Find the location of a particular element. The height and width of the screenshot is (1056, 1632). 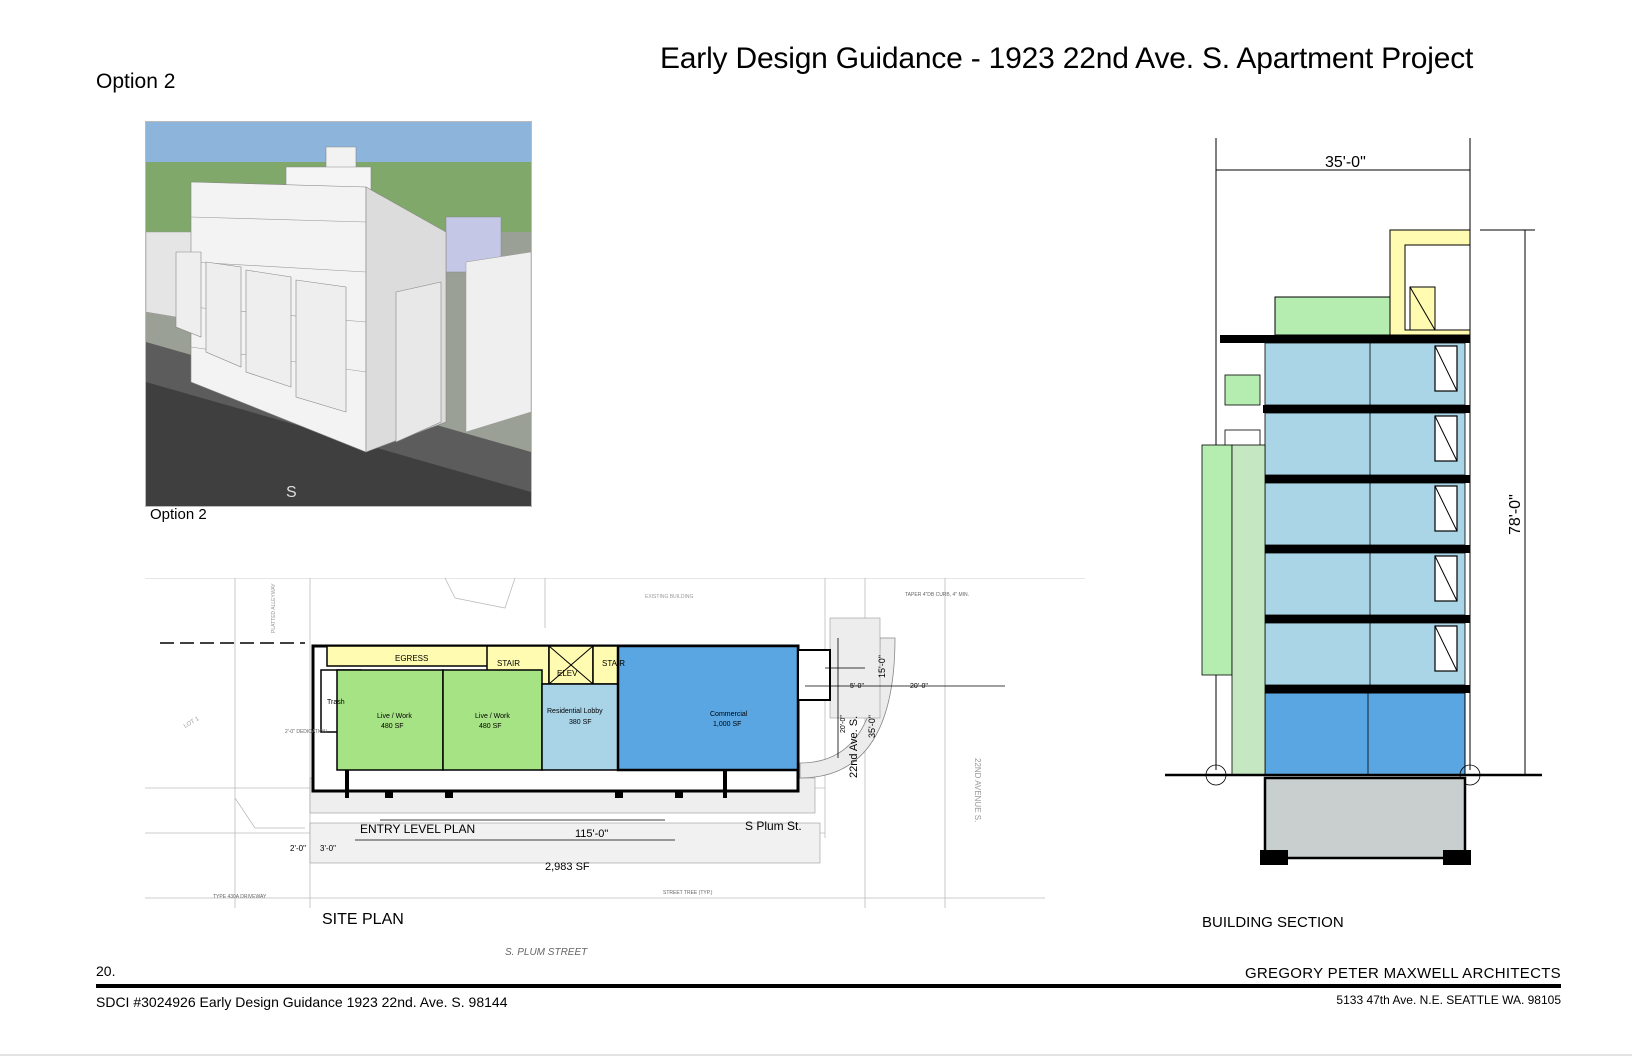

lobby-area: 380 SF is located at coordinates (580, 722).